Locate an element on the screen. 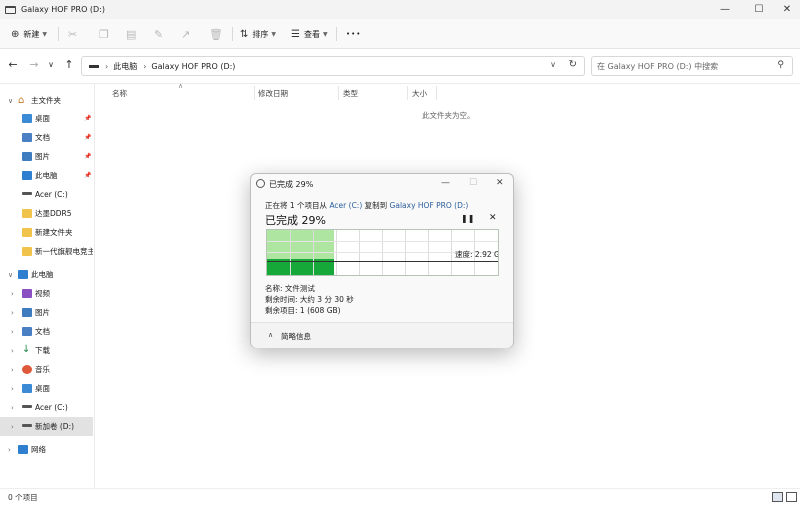 Image resolution: width=800 pixels, height=506 pixels. progress-percent: 已完成 29% is located at coordinates (295, 220).